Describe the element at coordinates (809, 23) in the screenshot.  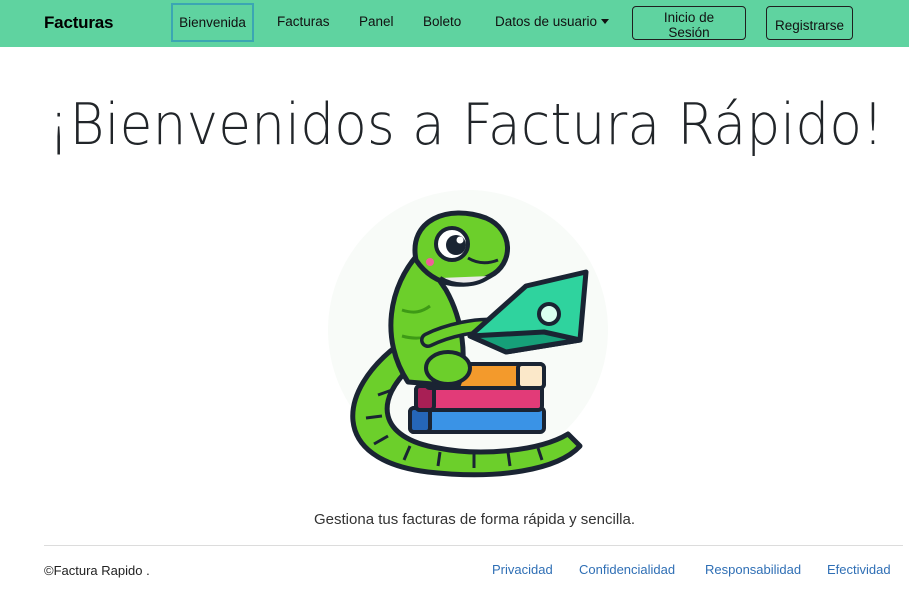
I see `register-button: Registrarse` at that location.